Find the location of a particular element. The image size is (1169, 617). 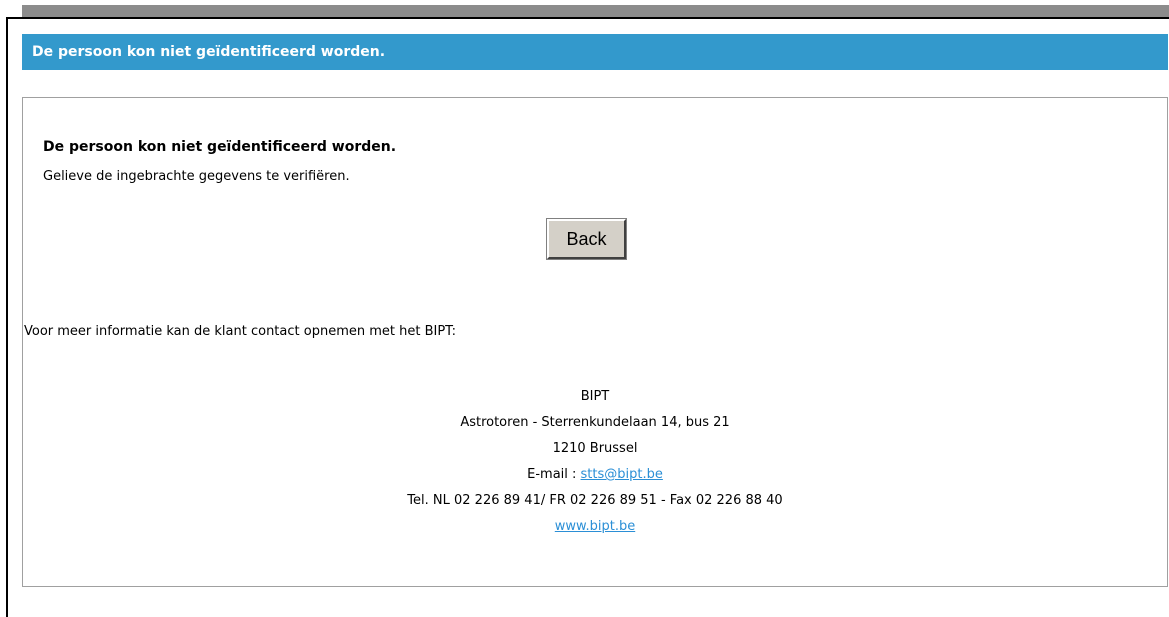

contact-address-line: Astrotoren - Sterrenkundelaan 14, bus 21 is located at coordinates (595, 422).